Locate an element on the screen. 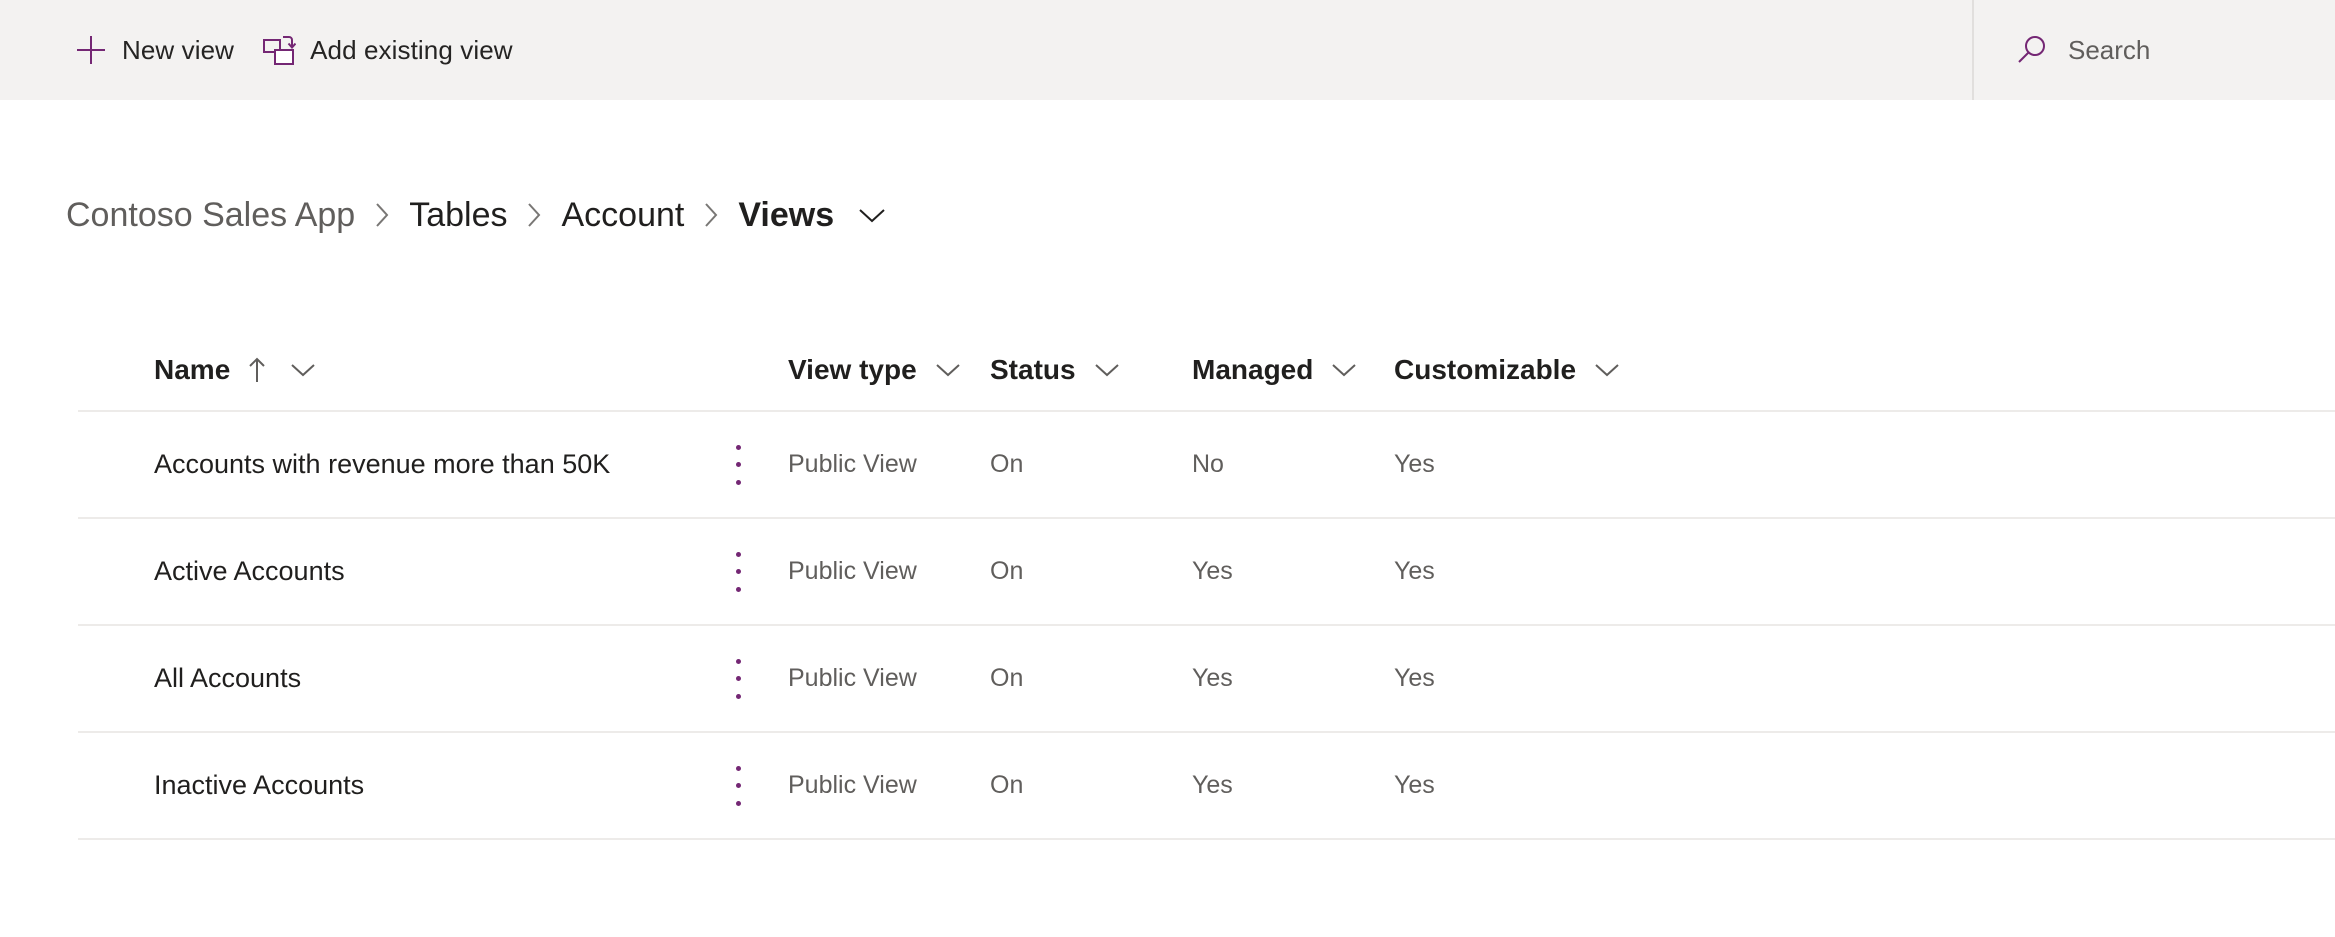 The image size is (2335, 937). breadcrumb-item-app: Contoso Sales App is located at coordinates (210, 215).